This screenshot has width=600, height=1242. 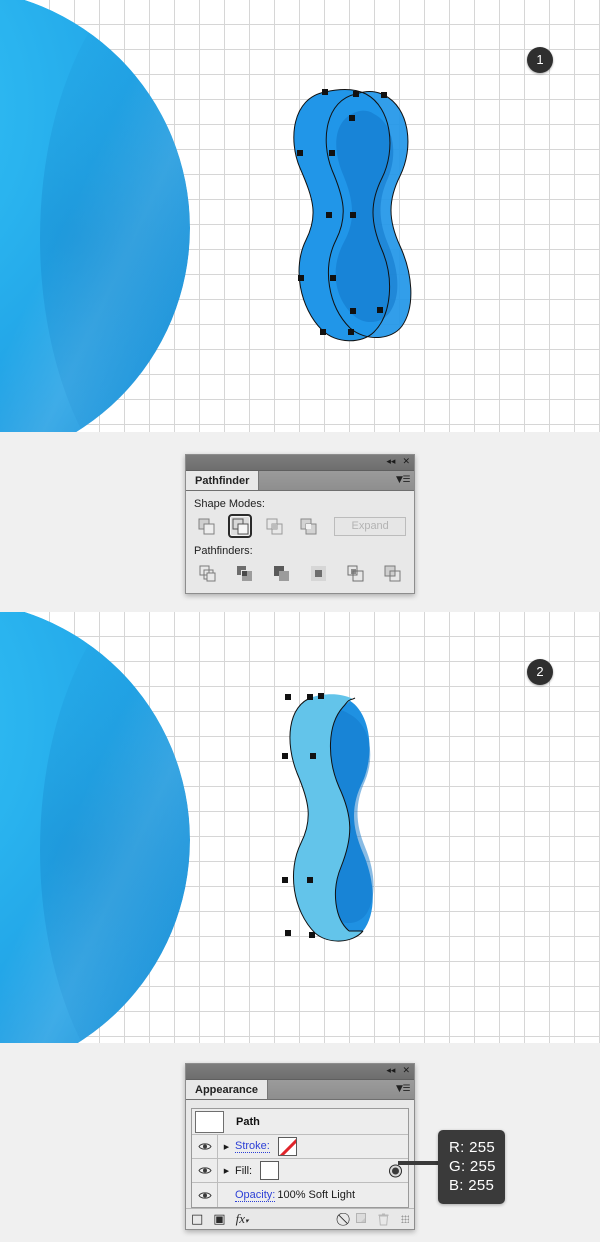 I want to click on appearance-row-fill: ▶ Fill:, so click(x=300, y=1171).